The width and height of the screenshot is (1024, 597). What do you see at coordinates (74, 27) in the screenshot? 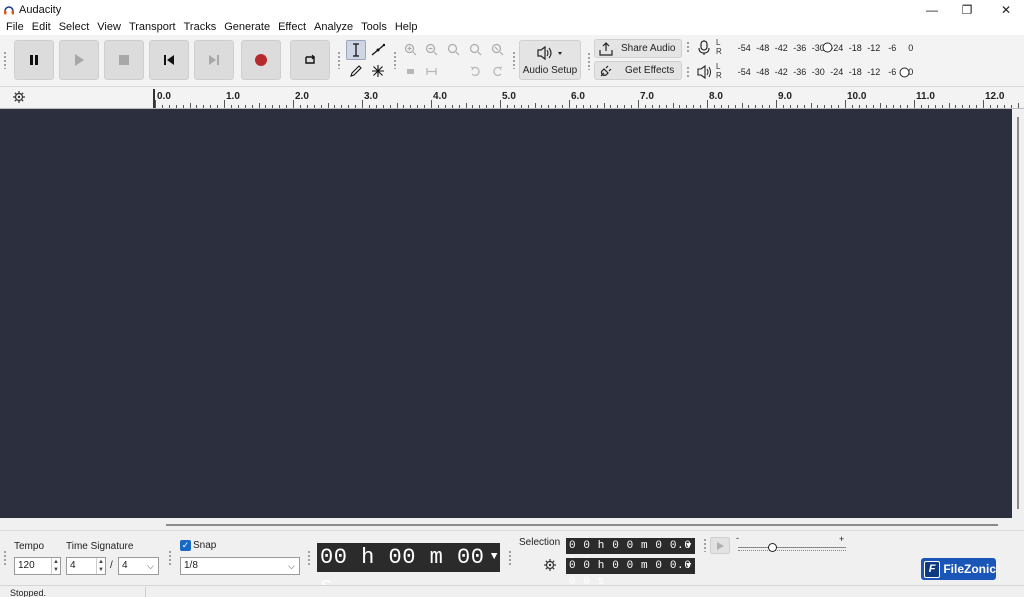
I see `menu-select: Select` at bounding box center [74, 27].